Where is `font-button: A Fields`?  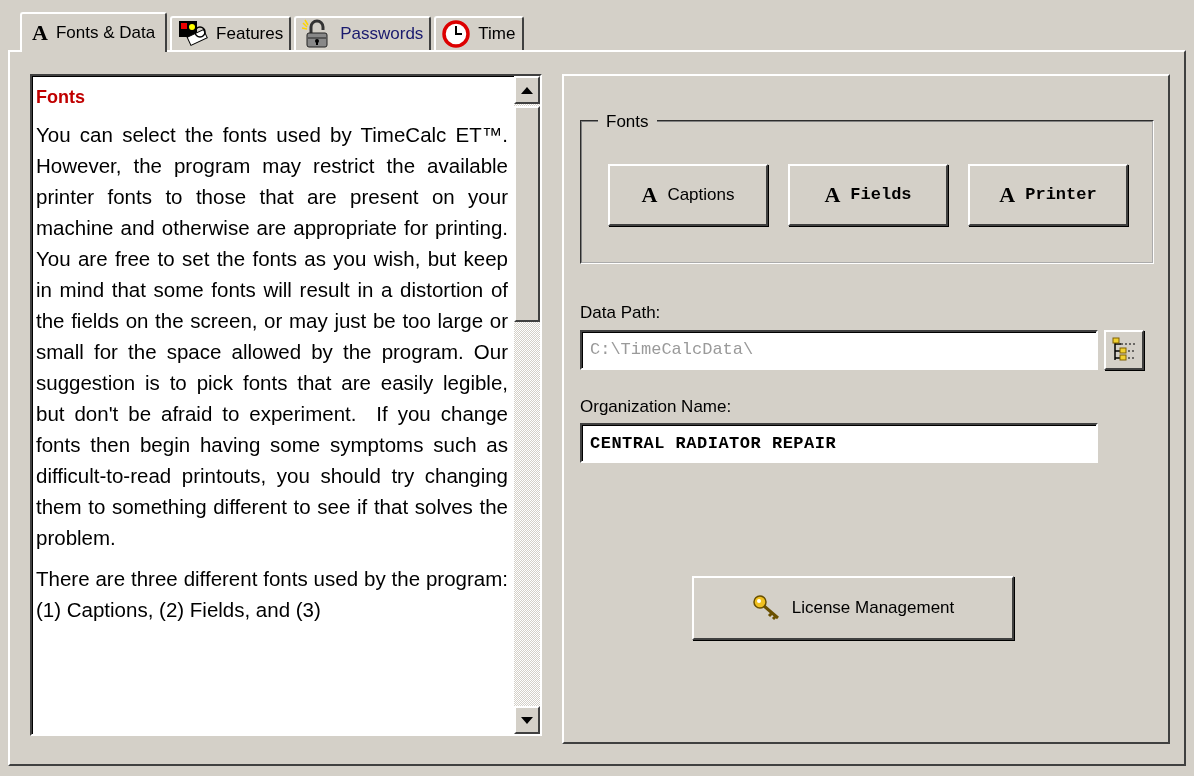 font-button: A Fields is located at coordinates (868, 195).